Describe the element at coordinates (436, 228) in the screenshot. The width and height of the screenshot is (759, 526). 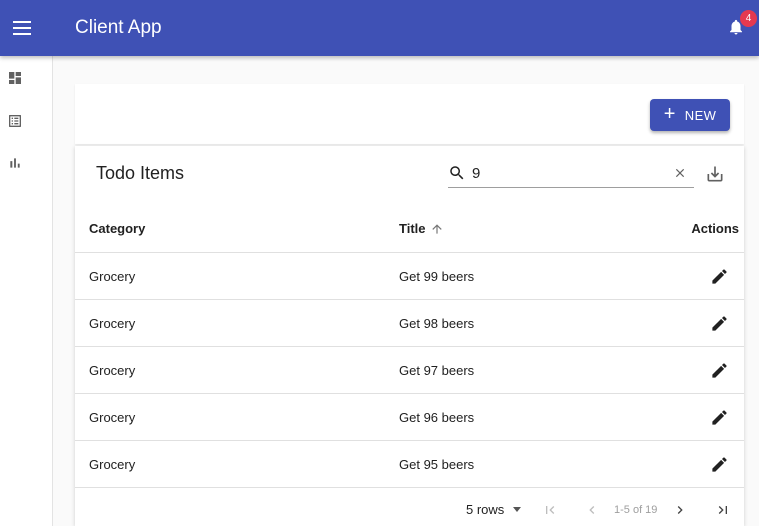
I see `arrow-up-icon` at that location.